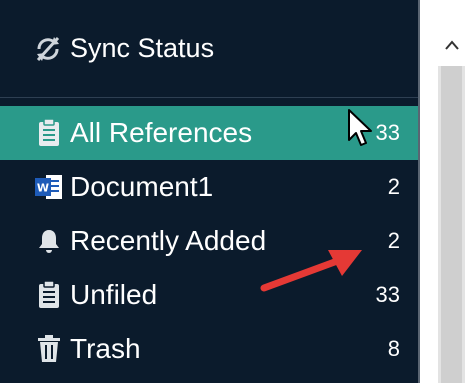  Describe the element at coordinates (161, 132) in the screenshot. I see `sidebar-item-label: All References` at that location.